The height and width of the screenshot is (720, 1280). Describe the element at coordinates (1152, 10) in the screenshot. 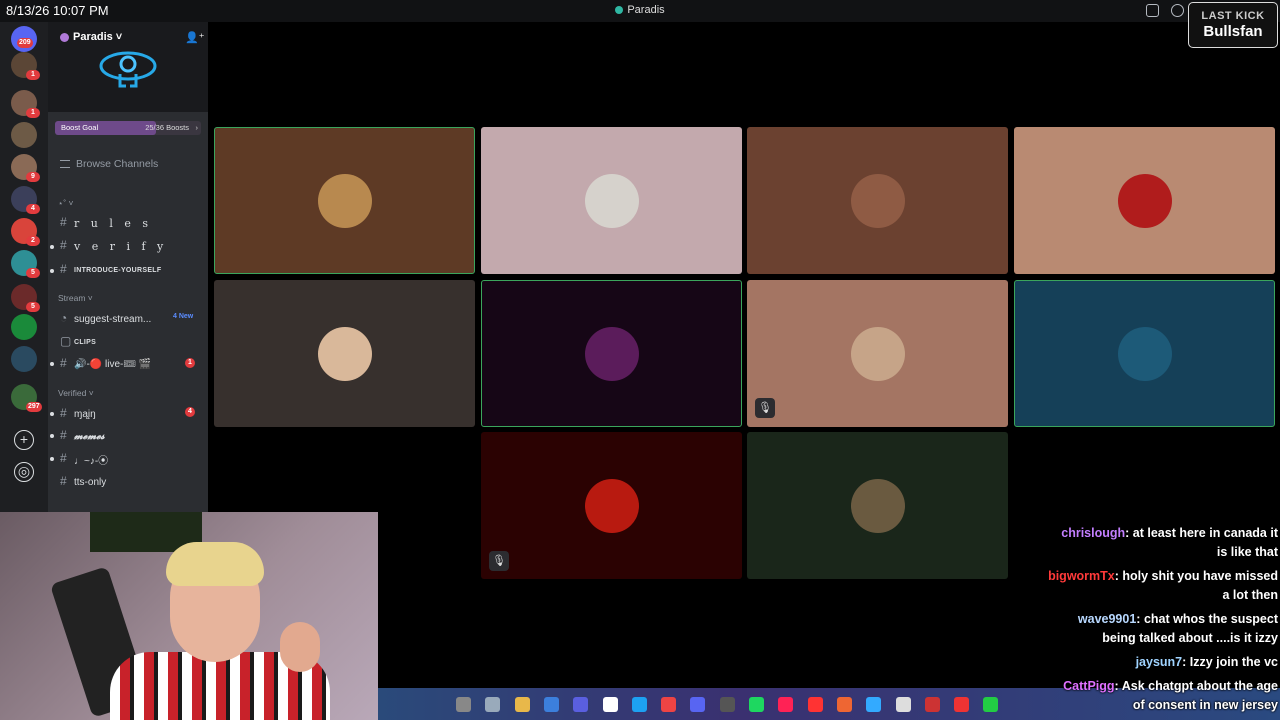

I see `inbox-icon` at that location.